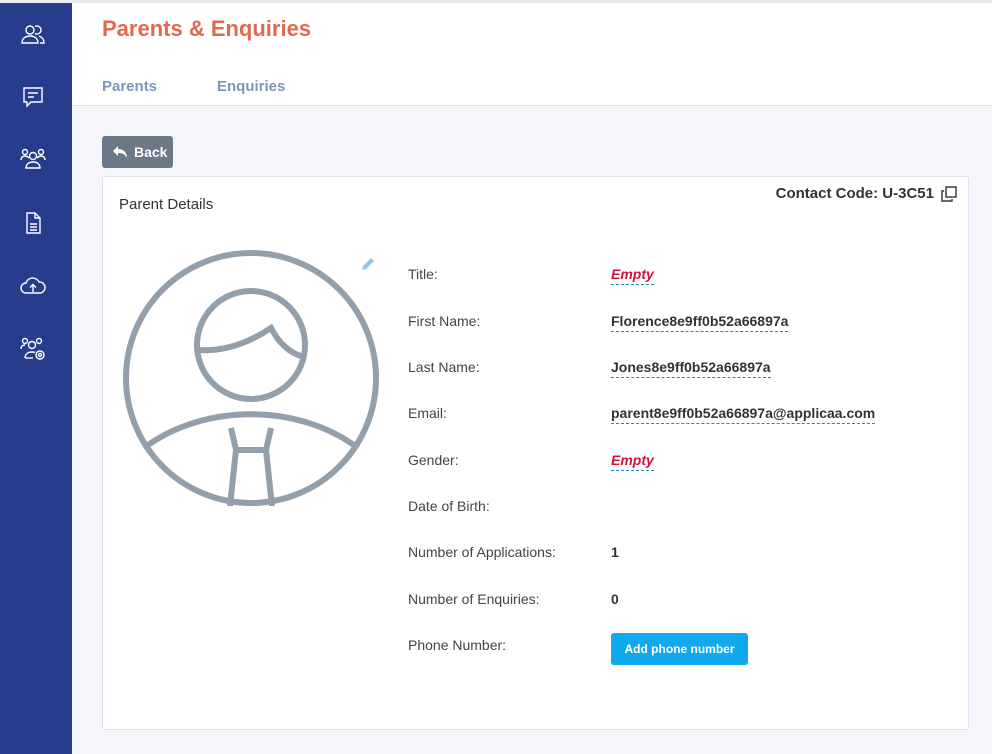 This screenshot has height=754, width=992. I want to click on document-icon, so click(33, 223).